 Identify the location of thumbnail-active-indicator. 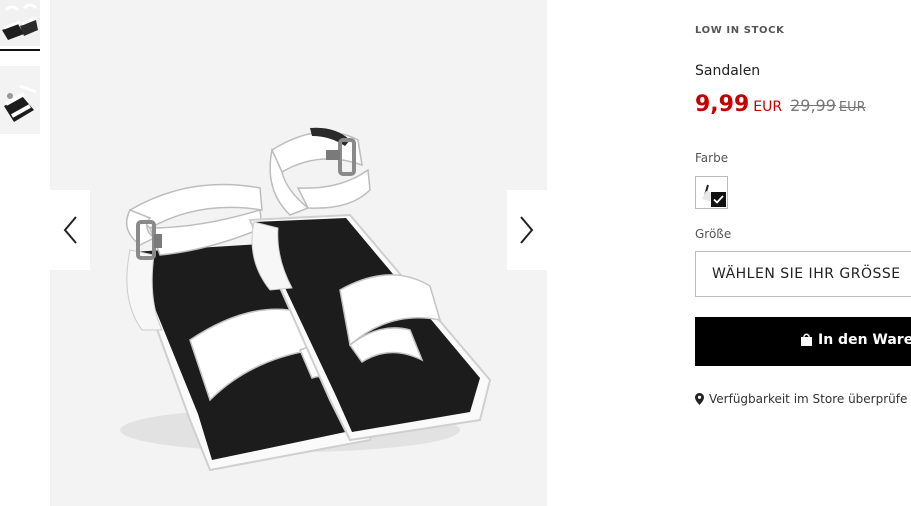
(20, 50).